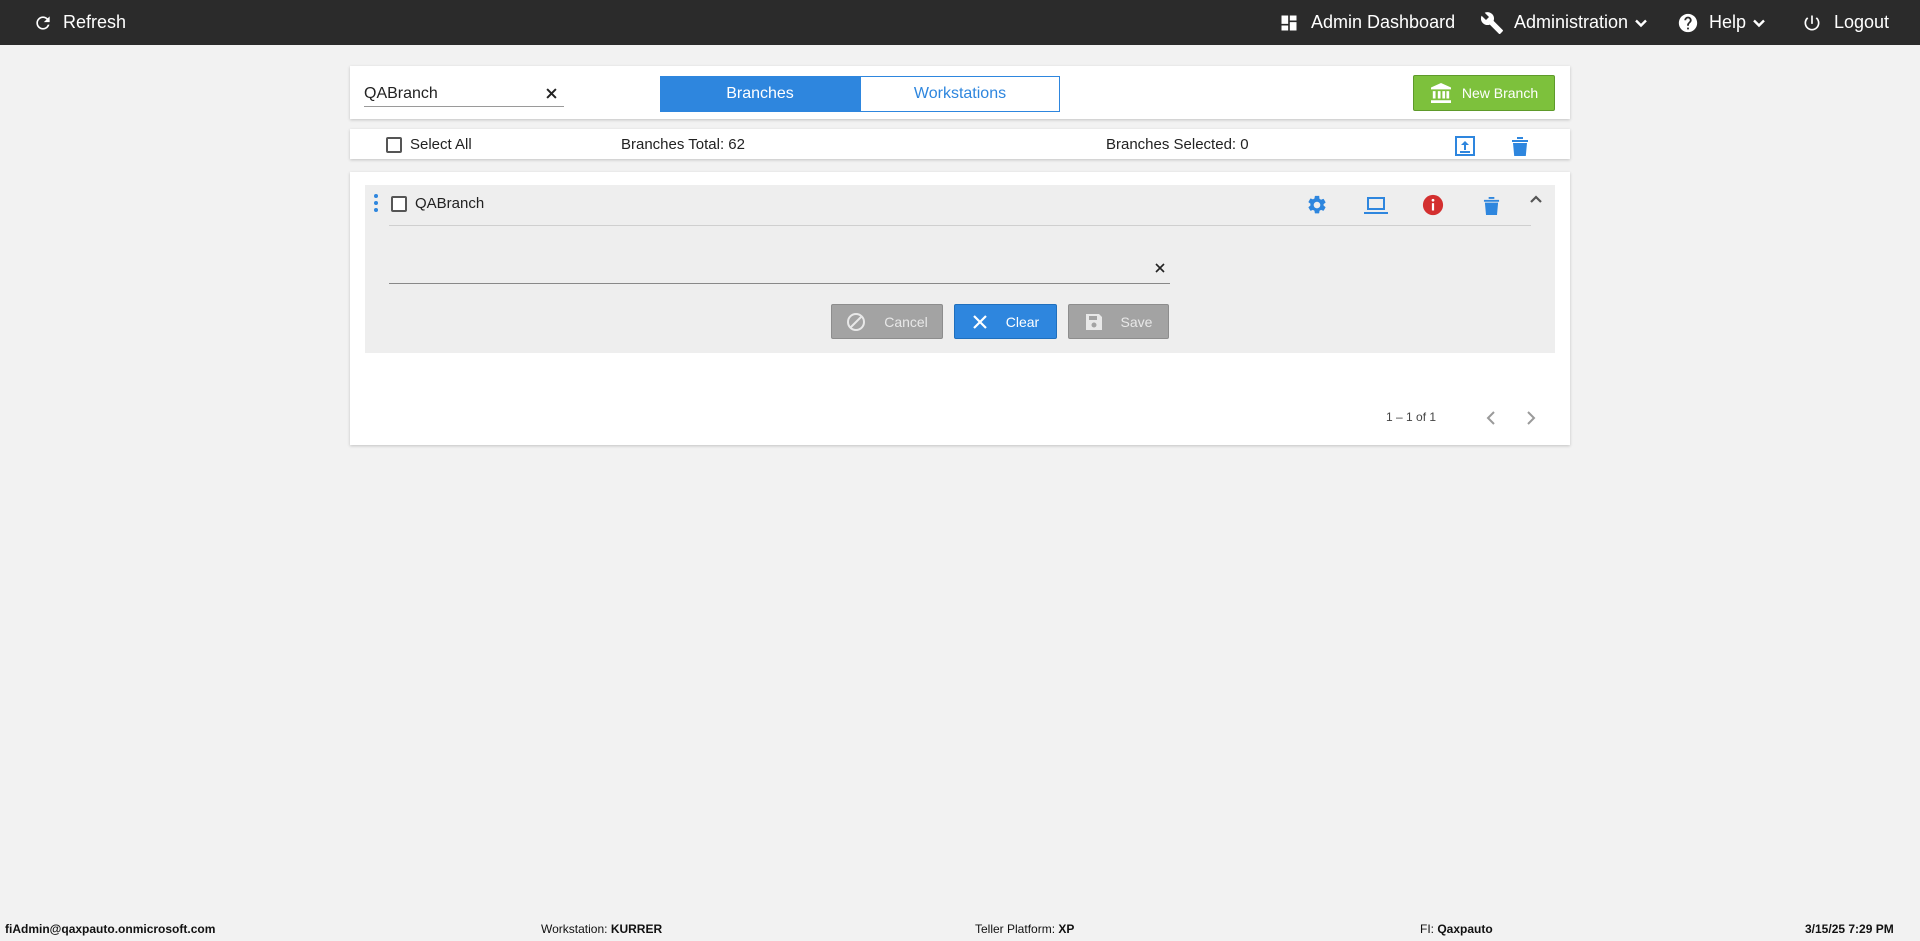 Image resolution: width=1920 pixels, height=941 pixels. I want to click on admin-dashboard-link: Admin Dashboard, so click(1367, 22).